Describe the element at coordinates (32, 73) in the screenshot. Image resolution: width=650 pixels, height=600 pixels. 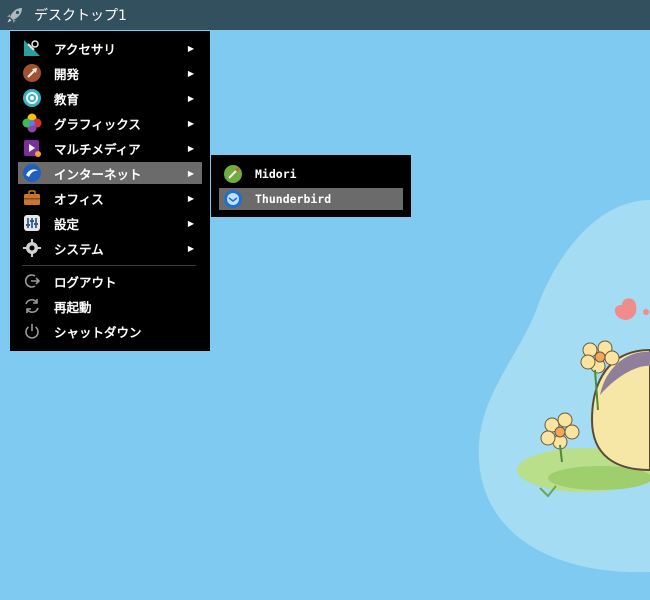
I see `development-icon` at that location.